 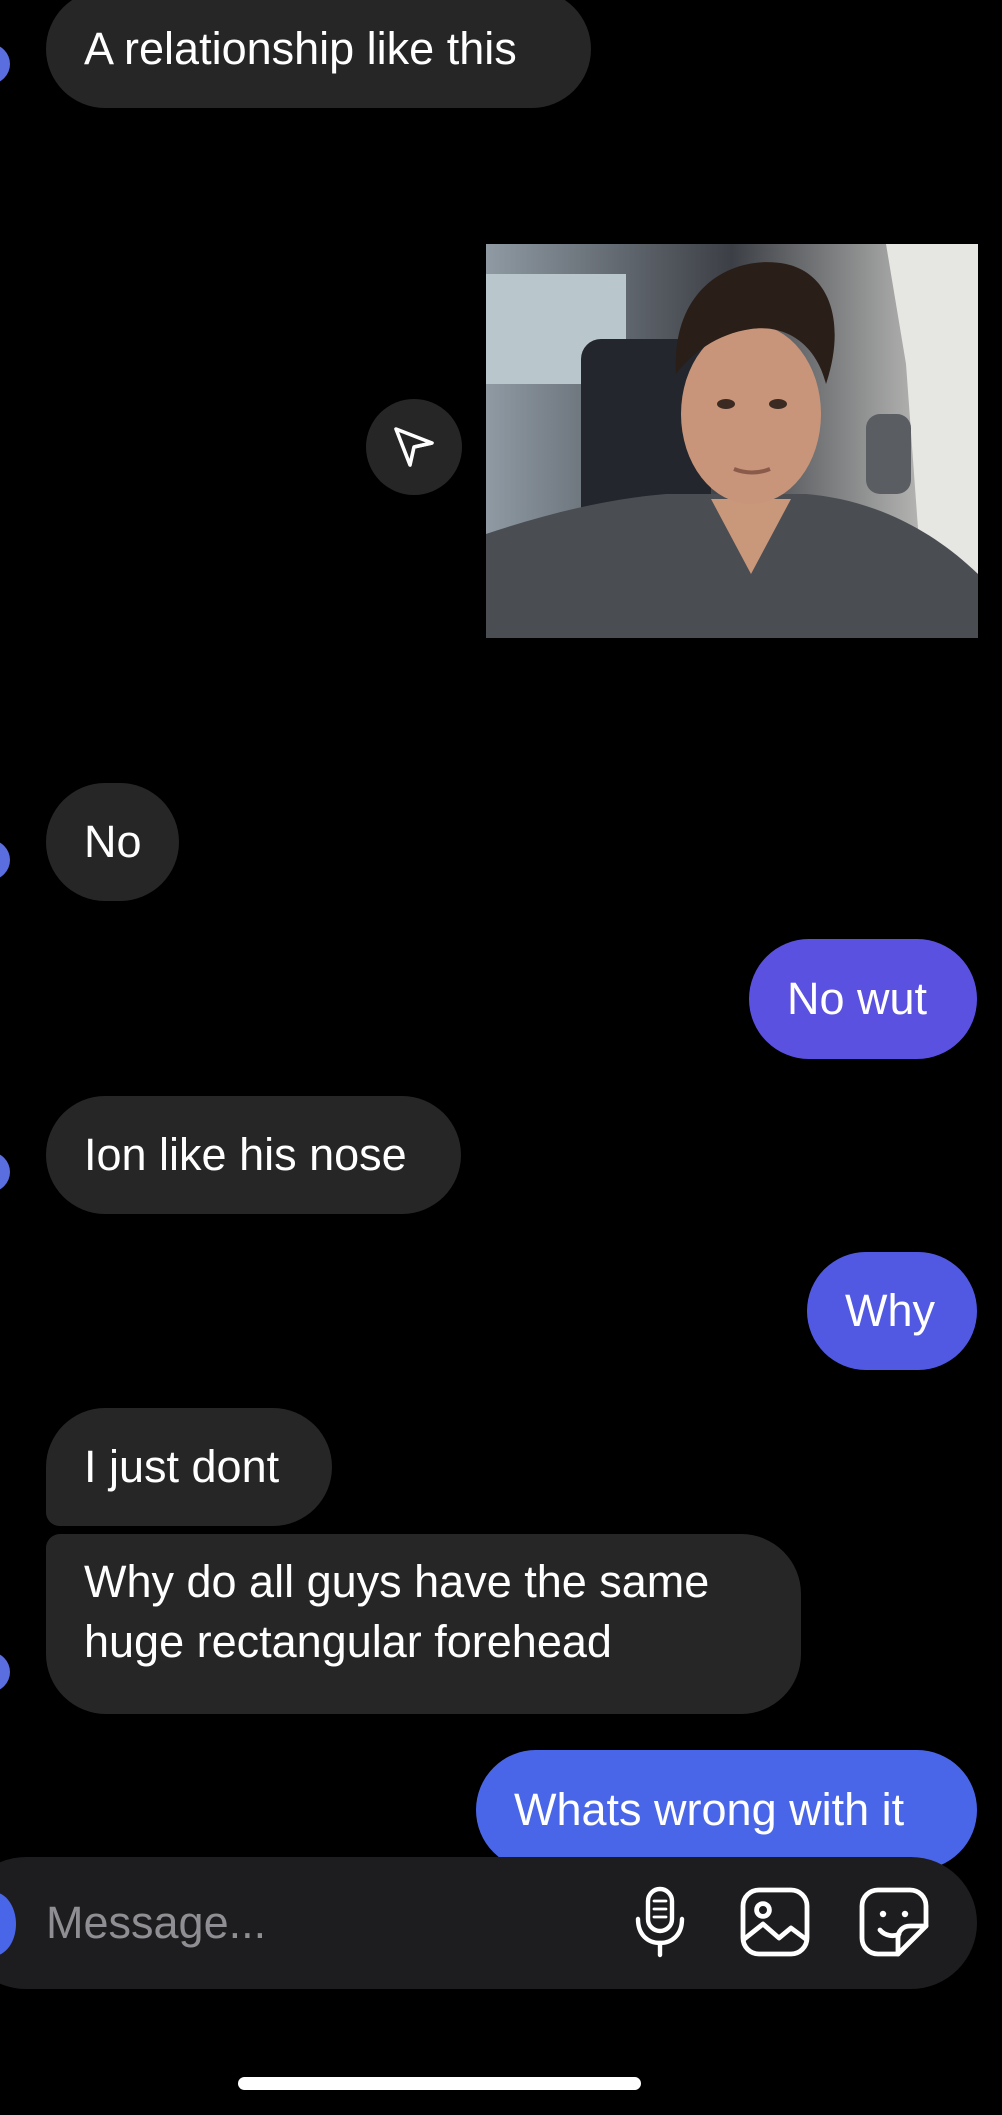 I want to click on selfie-photo, so click(x=732, y=441).